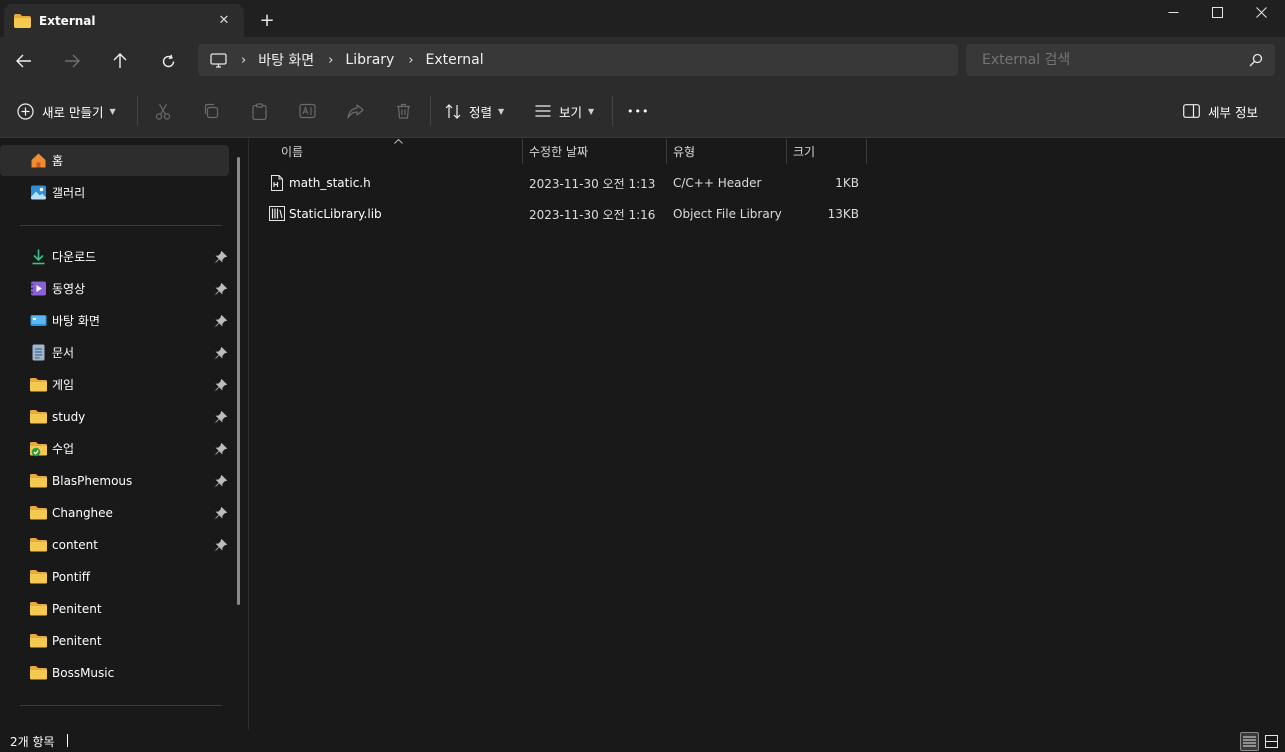 This screenshot has height=752, width=1285. I want to click on file-date: 2023-11-30 오전 1:13, so click(592, 183).